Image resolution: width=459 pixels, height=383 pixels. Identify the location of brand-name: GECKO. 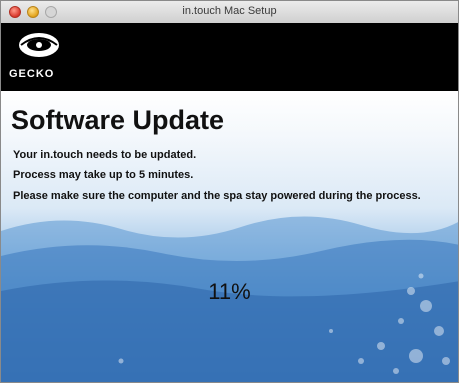
(32, 74).